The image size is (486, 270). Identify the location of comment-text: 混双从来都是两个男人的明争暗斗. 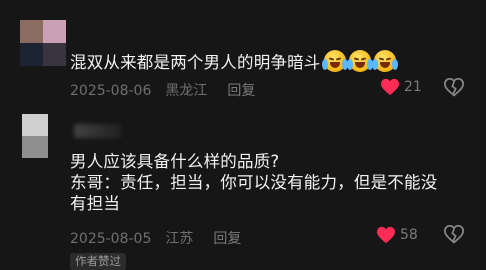
(234, 61).